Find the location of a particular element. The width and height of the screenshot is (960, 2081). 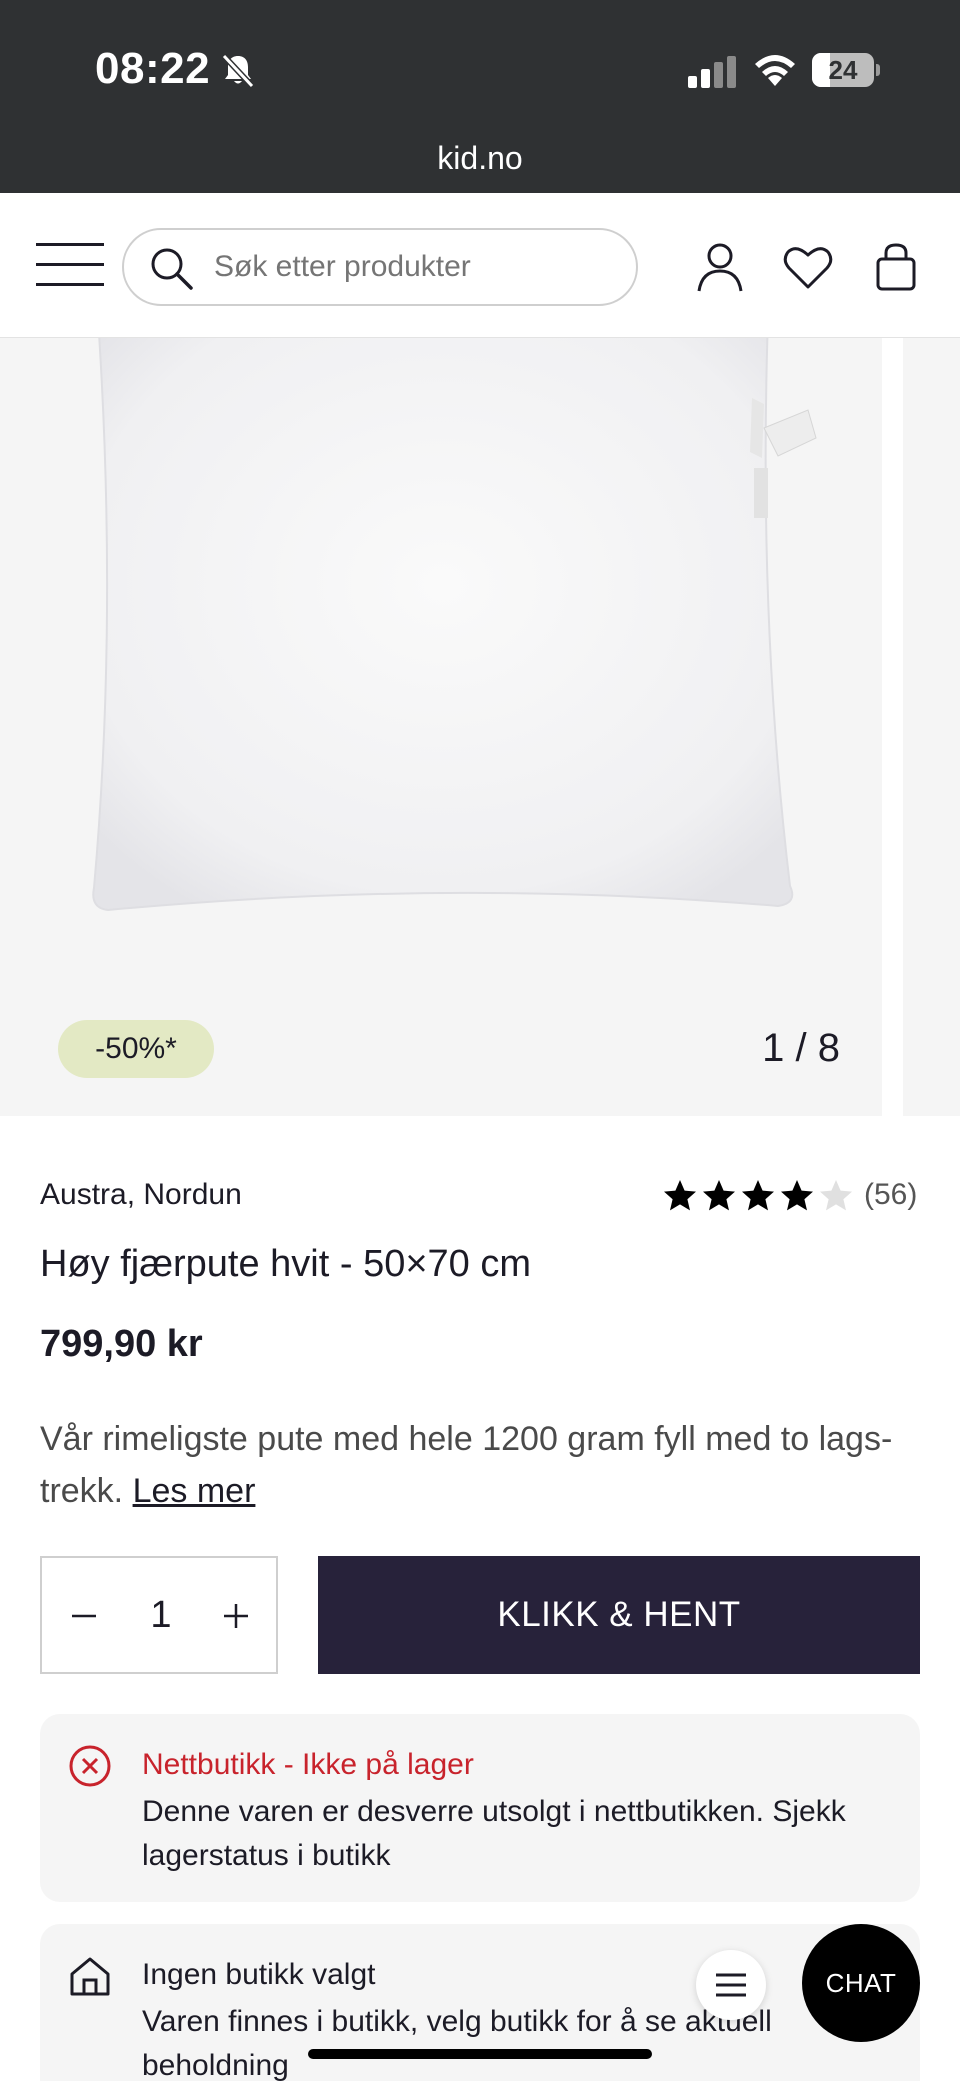

battery-icon: 24 is located at coordinates (846, 70).